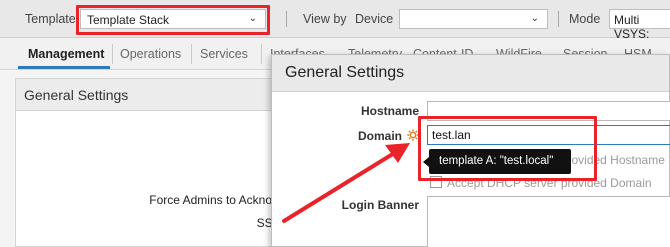 The width and height of the screenshot is (670, 247). I want to click on panel-title: General Settings, so click(165, 95).